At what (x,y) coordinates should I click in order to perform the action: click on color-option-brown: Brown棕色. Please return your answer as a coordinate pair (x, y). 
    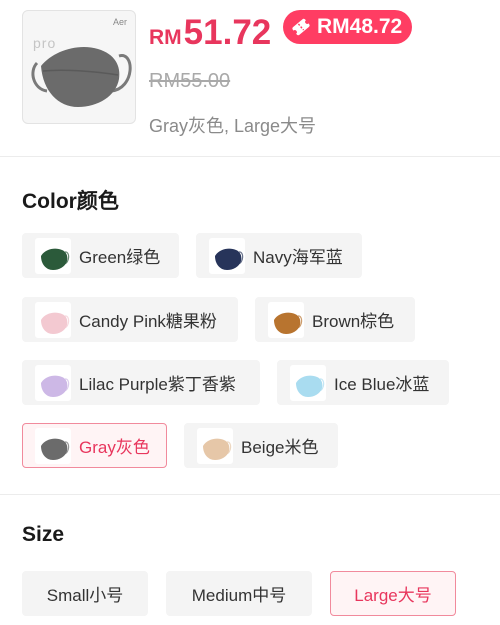
    Looking at the image, I should click on (335, 319).